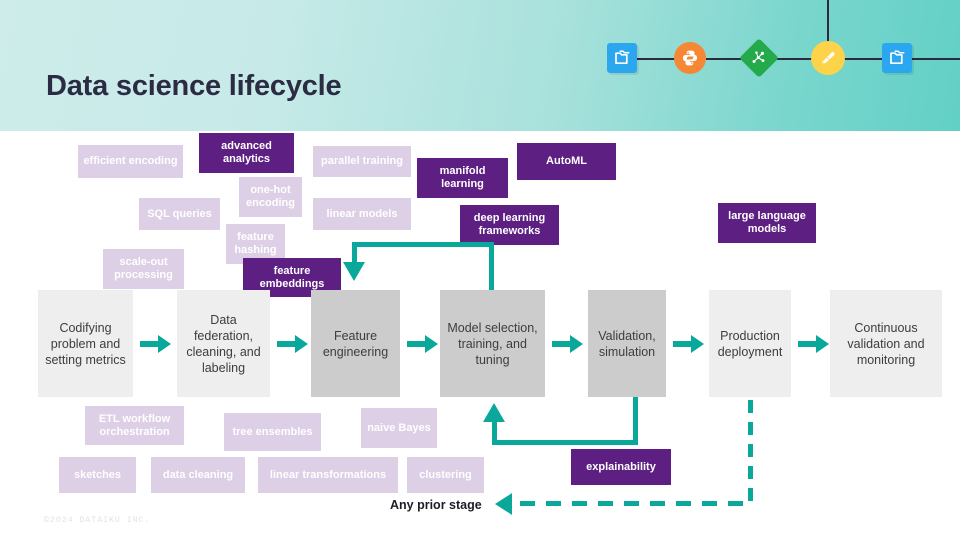 Image resolution: width=960 pixels, height=540 pixels. I want to click on flow-node-python-recipe, so click(690, 58).